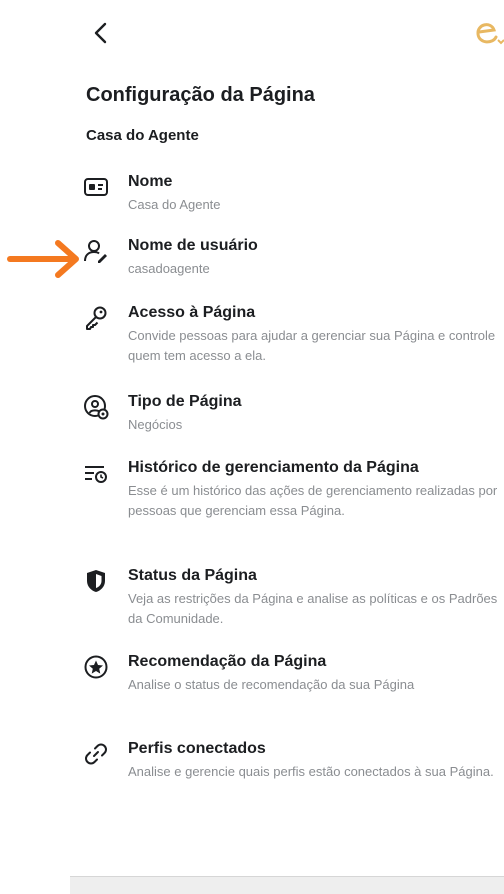 This screenshot has width=504, height=894. I want to click on link-icon, so click(96, 754).